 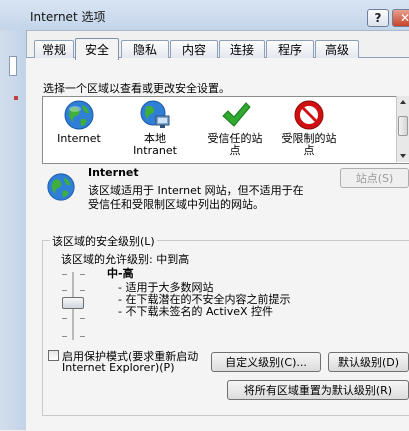 What do you see at coordinates (136, 88) in the screenshot?
I see `zone-instruction: 选择一个区域以查看或更改安全设置。` at bounding box center [136, 88].